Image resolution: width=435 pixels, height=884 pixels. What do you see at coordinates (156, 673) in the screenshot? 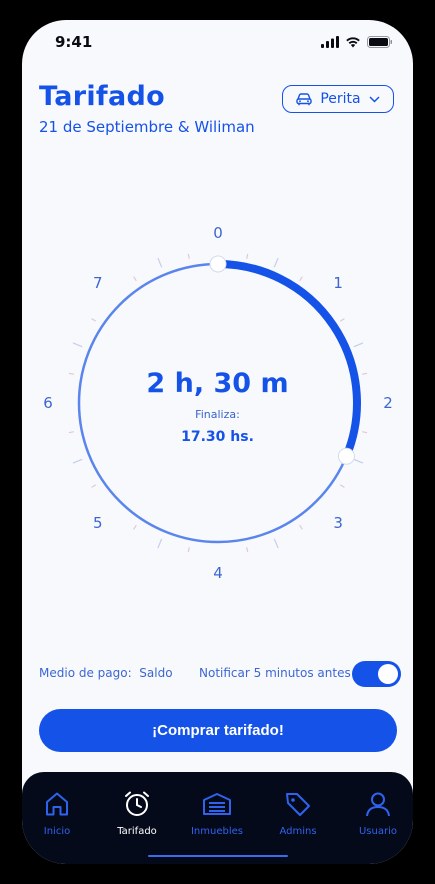
I see `payment-value: Saldo` at bounding box center [156, 673].